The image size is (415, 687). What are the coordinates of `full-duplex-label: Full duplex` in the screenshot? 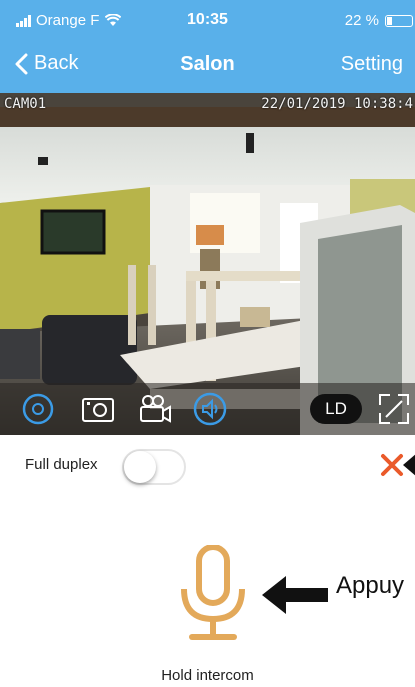 It's located at (61, 464).